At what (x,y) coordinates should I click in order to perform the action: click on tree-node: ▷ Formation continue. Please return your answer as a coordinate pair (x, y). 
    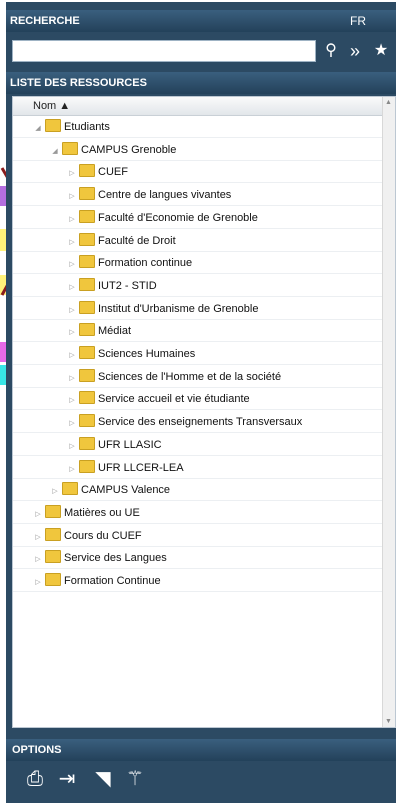
    Looking at the image, I should click on (198, 264).